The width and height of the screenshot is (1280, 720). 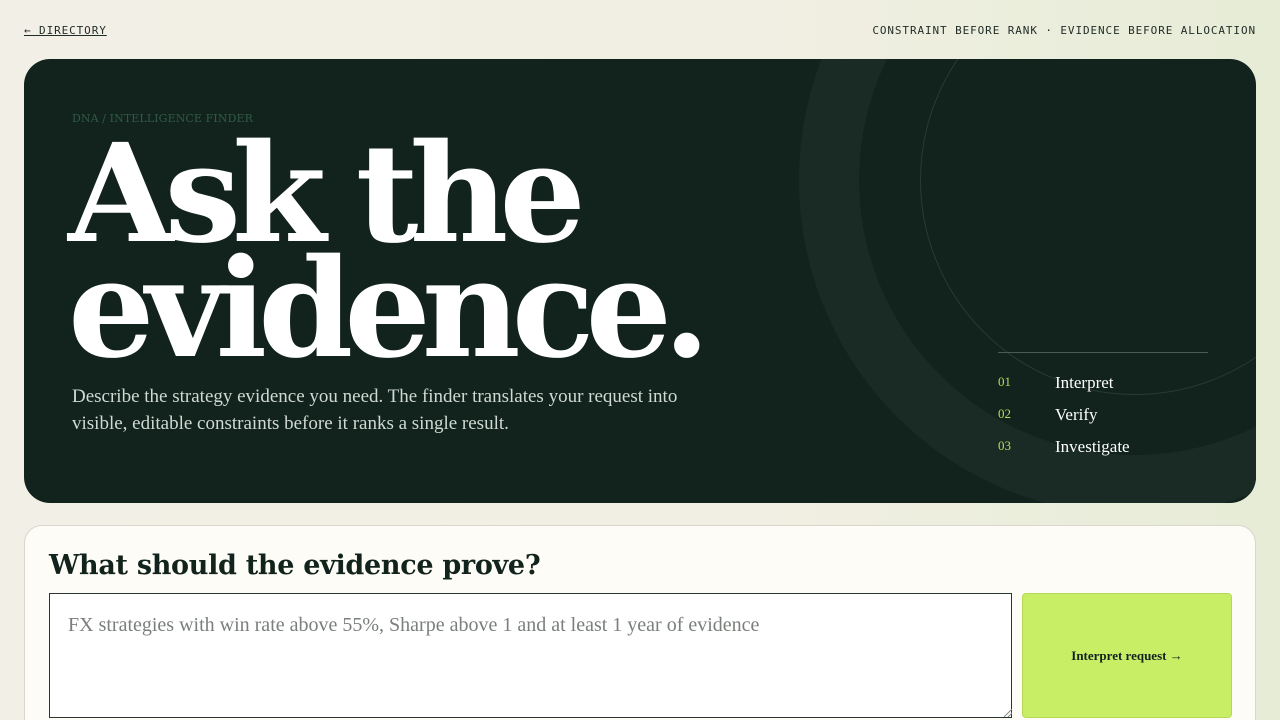 I want to click on step-label: Investigate, so click(x=1092, y=446).